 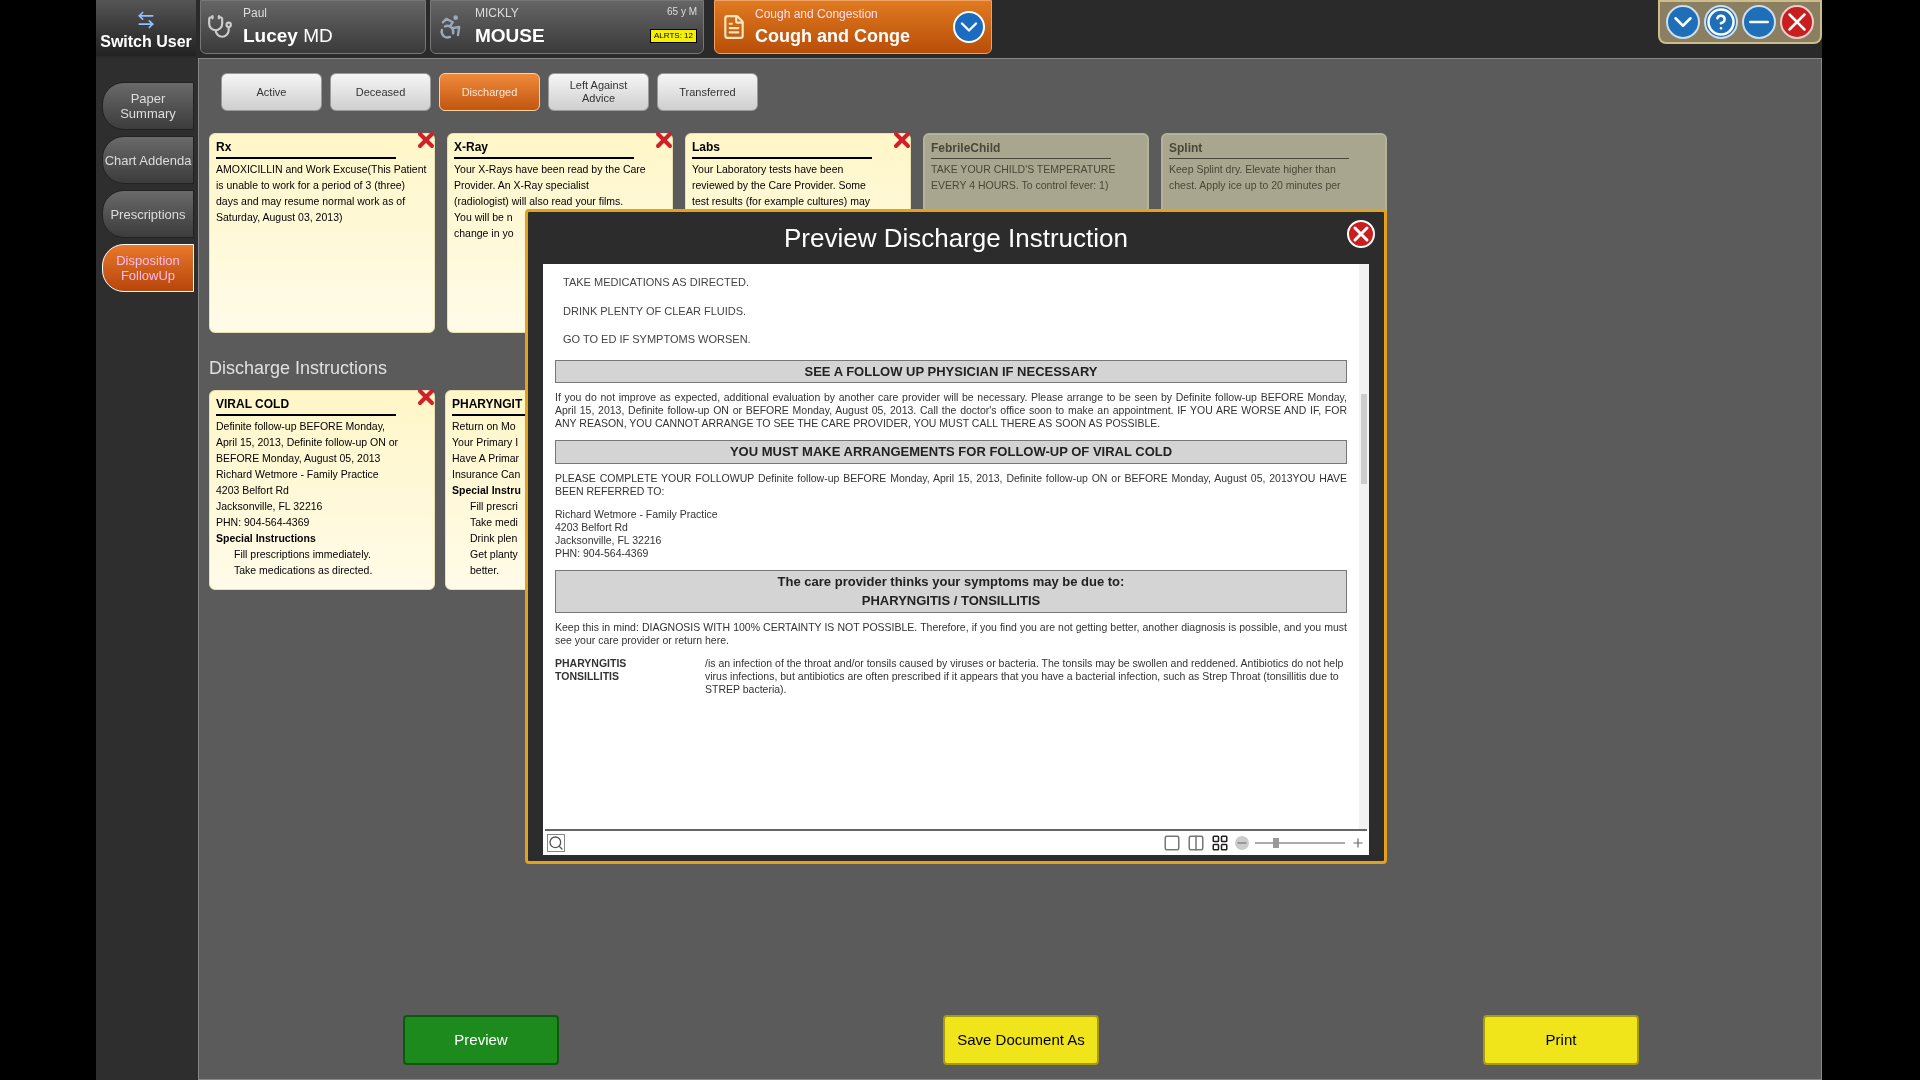 I want to click on card-text: Fill prescri, so click(x=494, y=506).